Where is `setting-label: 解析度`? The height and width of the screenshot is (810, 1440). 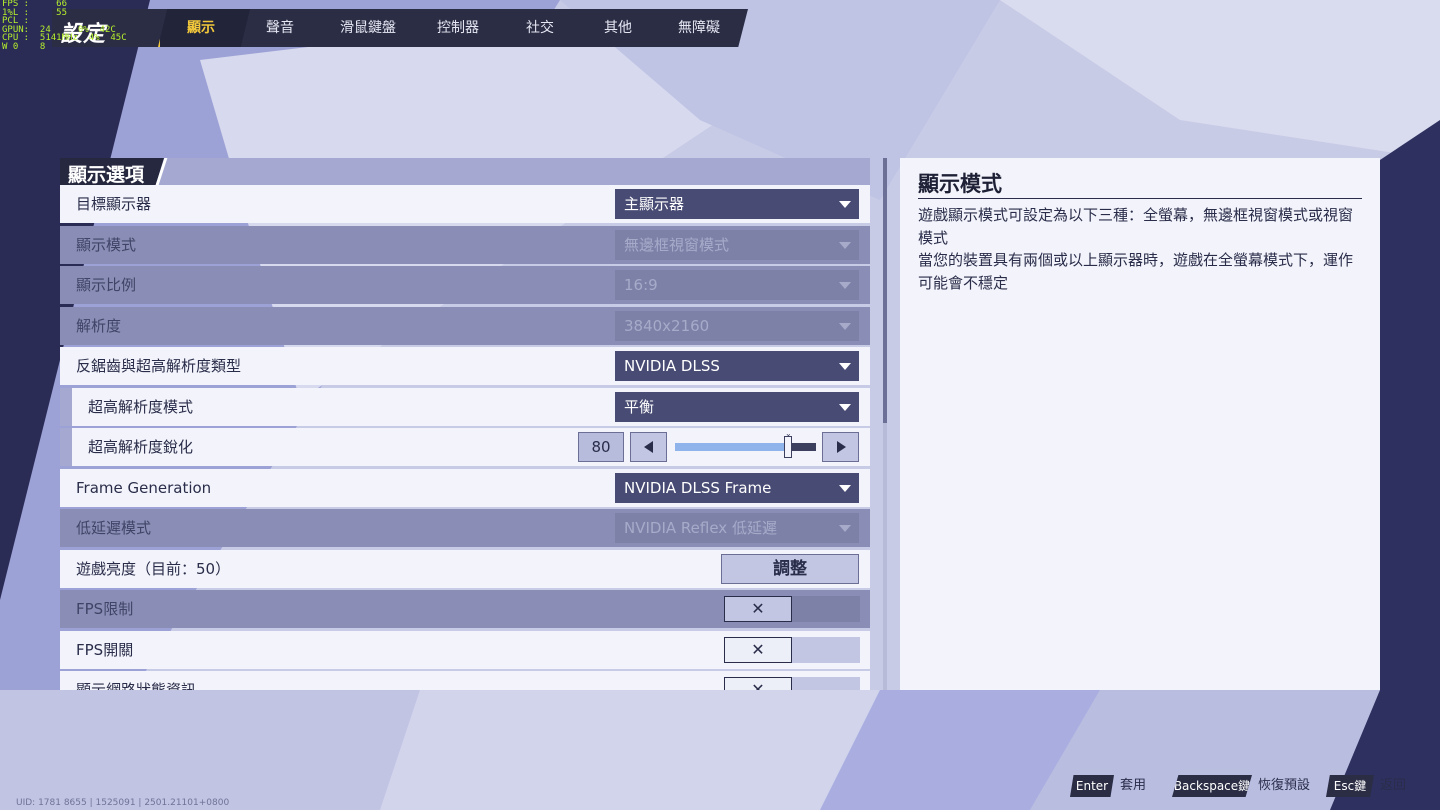
setting-label: 解析度 is located at coordinates (99, 325).